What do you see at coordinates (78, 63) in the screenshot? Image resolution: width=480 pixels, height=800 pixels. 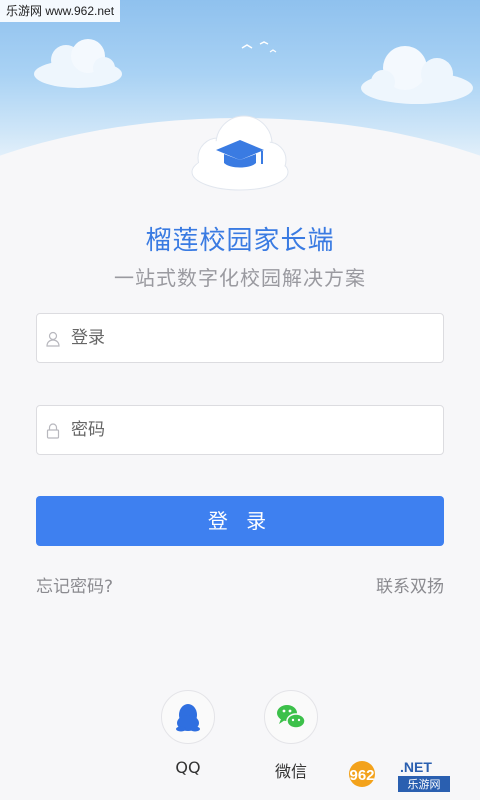 I see `cloud-left-decoration` at bounding box center [78, 63].